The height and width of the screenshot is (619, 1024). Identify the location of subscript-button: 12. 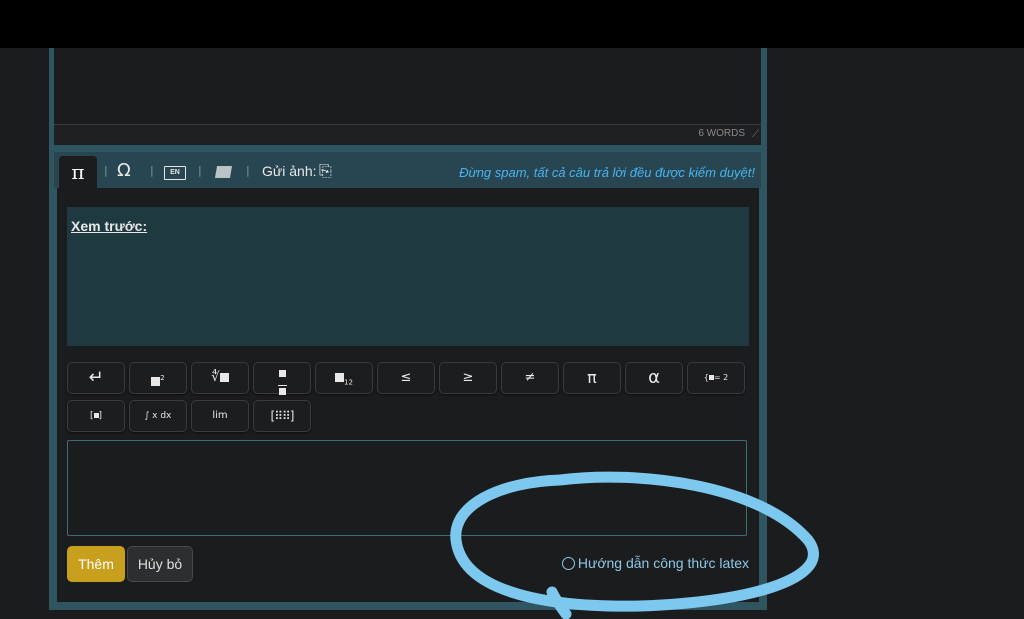
(344, 378).